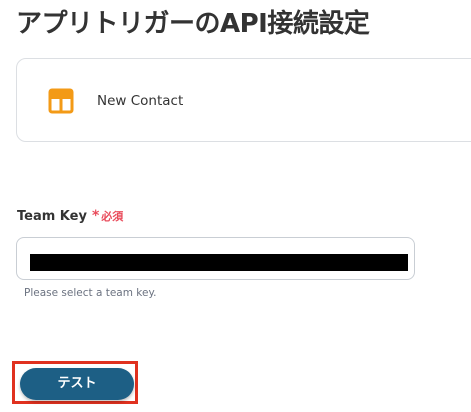 This screenshot has height=412, width=471. Describe the element at coordinates (219, 262) in the screenshot. I see `redacted-value-bar` at that location.